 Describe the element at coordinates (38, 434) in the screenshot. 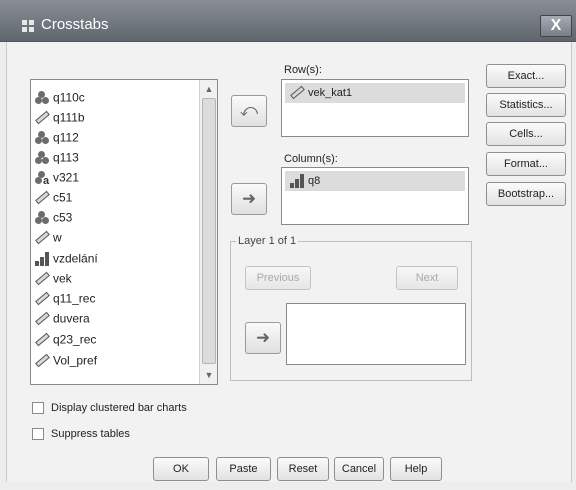

I see `suppress-tables-checkbox` at that location.